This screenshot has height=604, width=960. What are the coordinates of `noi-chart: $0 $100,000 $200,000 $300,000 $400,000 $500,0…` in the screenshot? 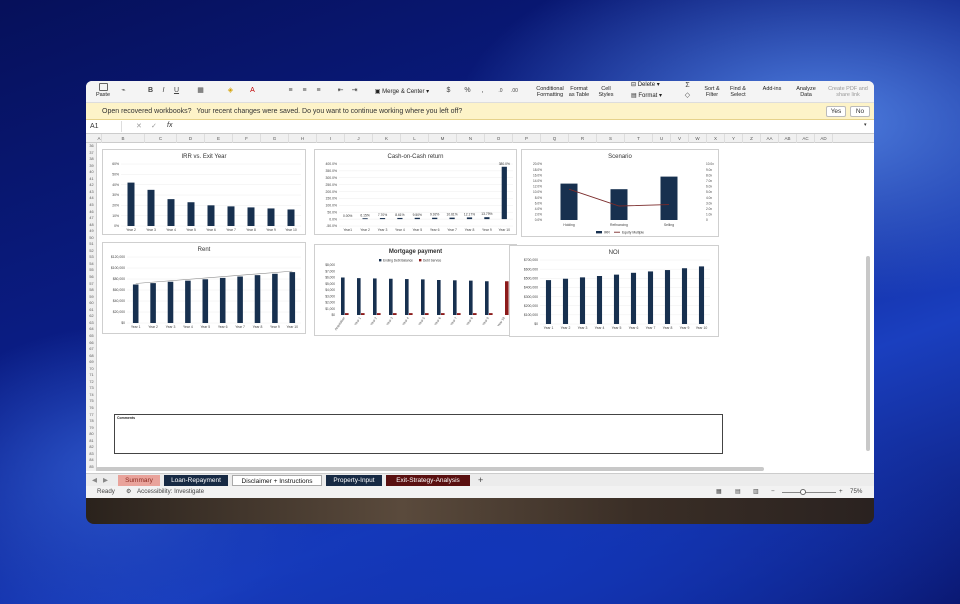 It's located at (614, 291).